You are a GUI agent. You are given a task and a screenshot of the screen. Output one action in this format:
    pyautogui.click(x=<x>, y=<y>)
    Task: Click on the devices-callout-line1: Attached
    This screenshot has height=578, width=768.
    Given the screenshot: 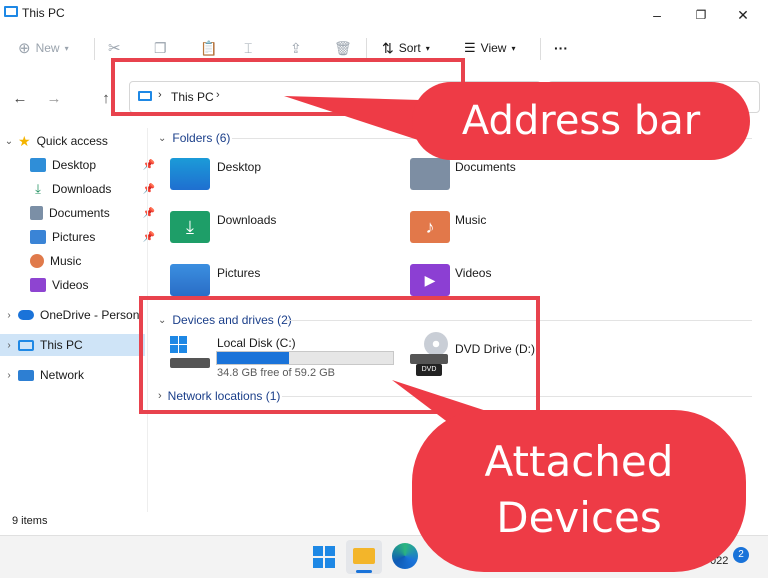 What is the action you would take?
    pyautogui.click(x=579, y=461)
    